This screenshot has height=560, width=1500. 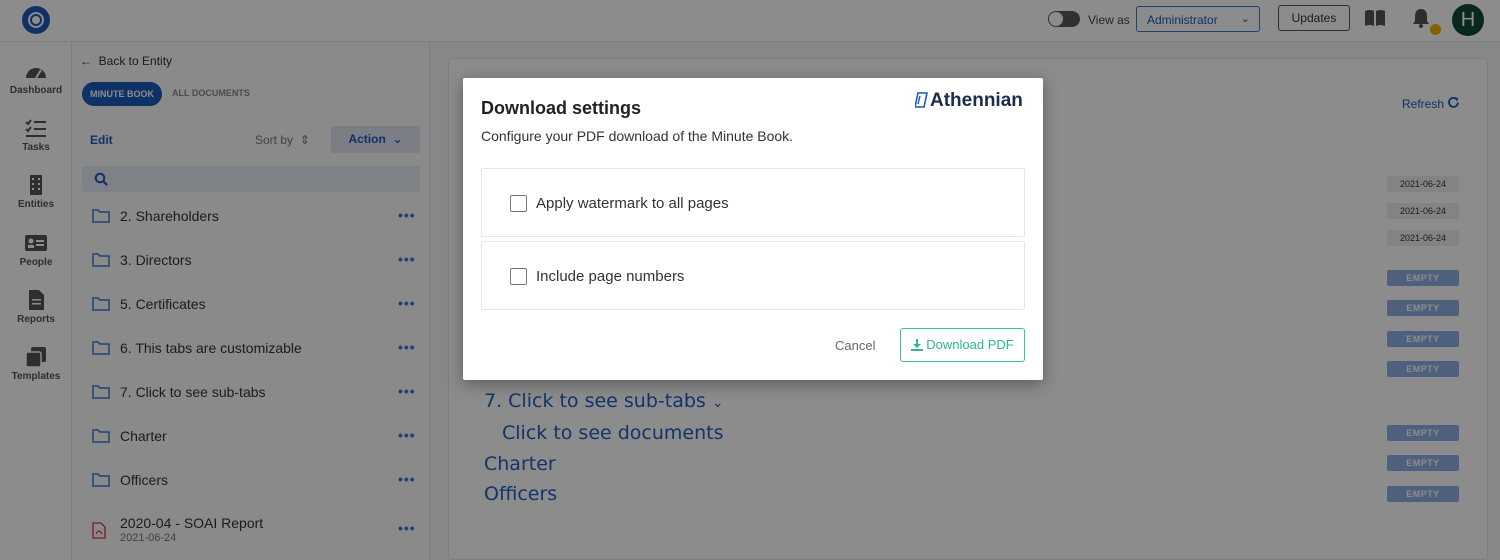 I want to click on download-pdf-button: Download PDF, so click(x=962, y=345).